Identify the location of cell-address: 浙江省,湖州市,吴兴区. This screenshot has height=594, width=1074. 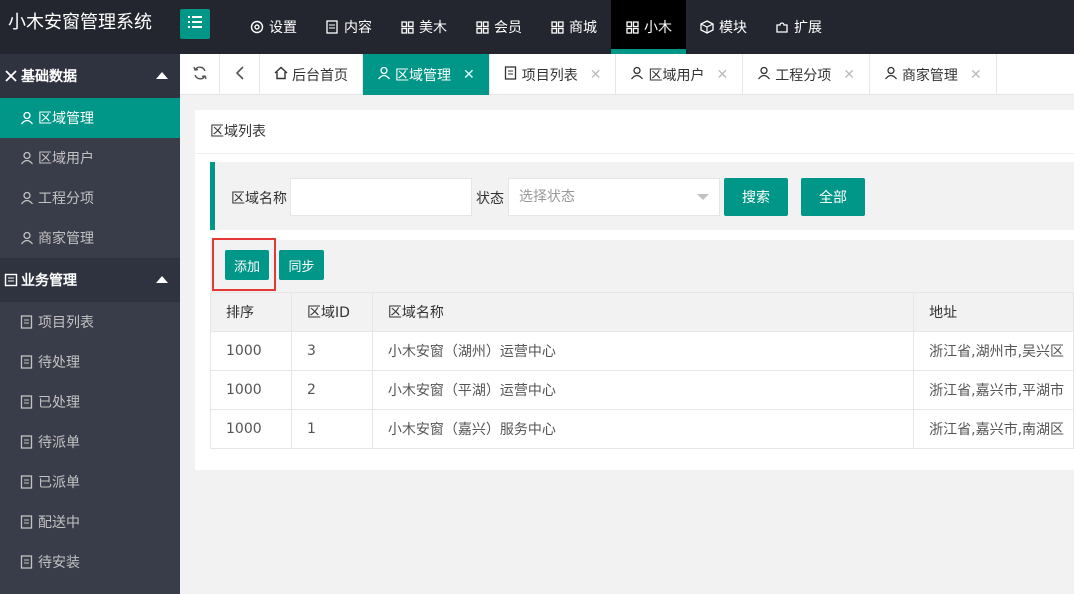
(993, 351).